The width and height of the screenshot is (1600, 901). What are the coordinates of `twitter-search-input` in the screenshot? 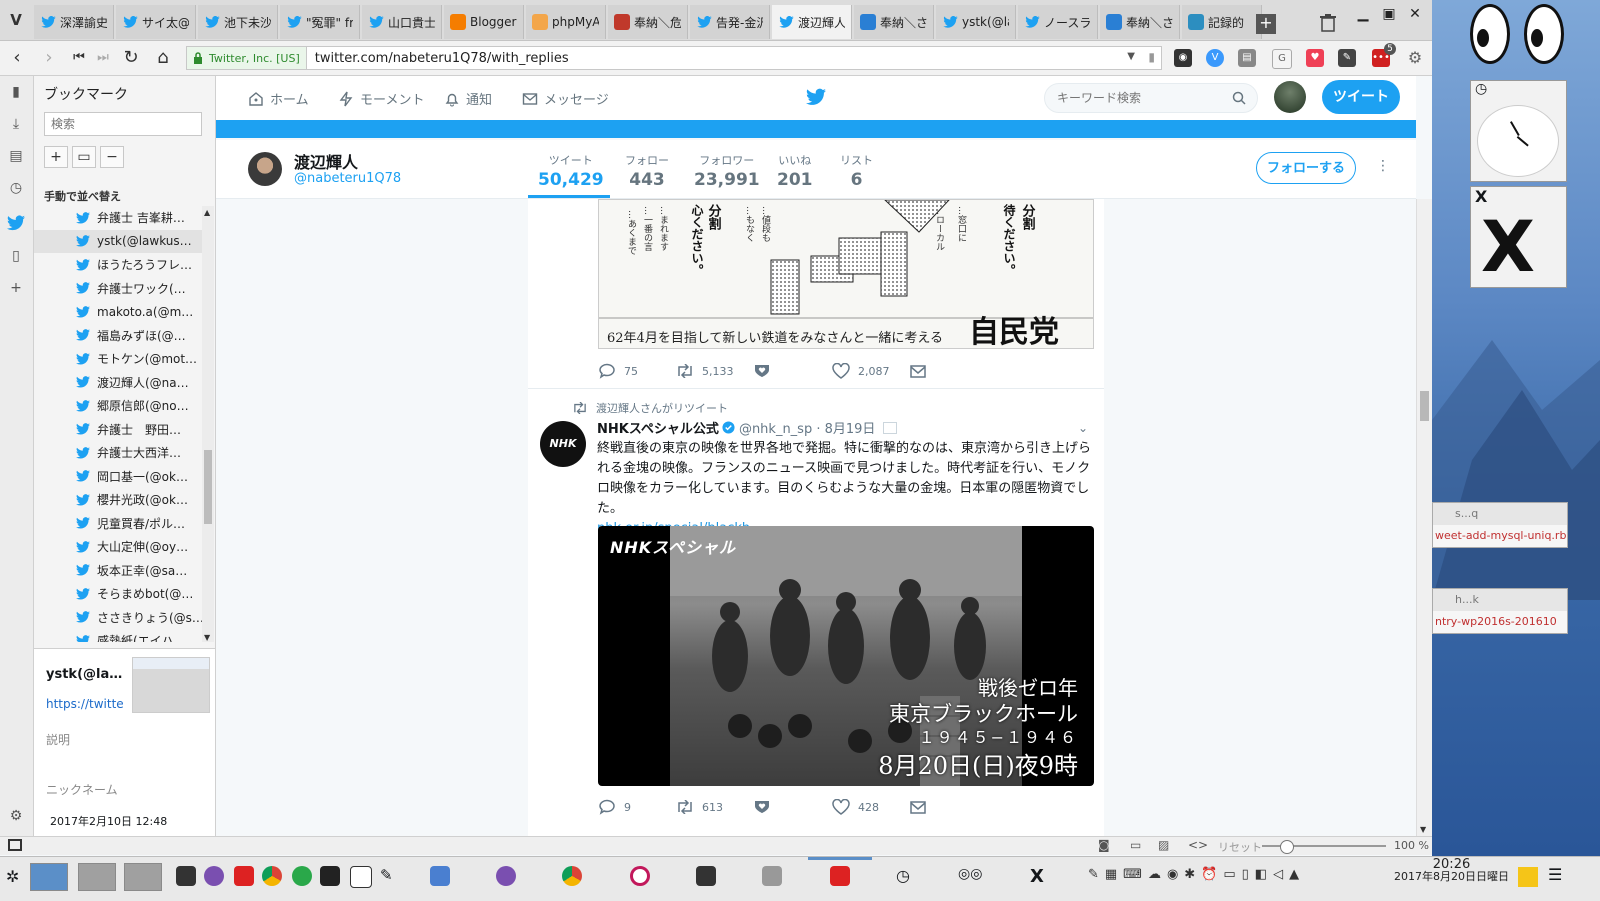 It's located at (1151, 98).